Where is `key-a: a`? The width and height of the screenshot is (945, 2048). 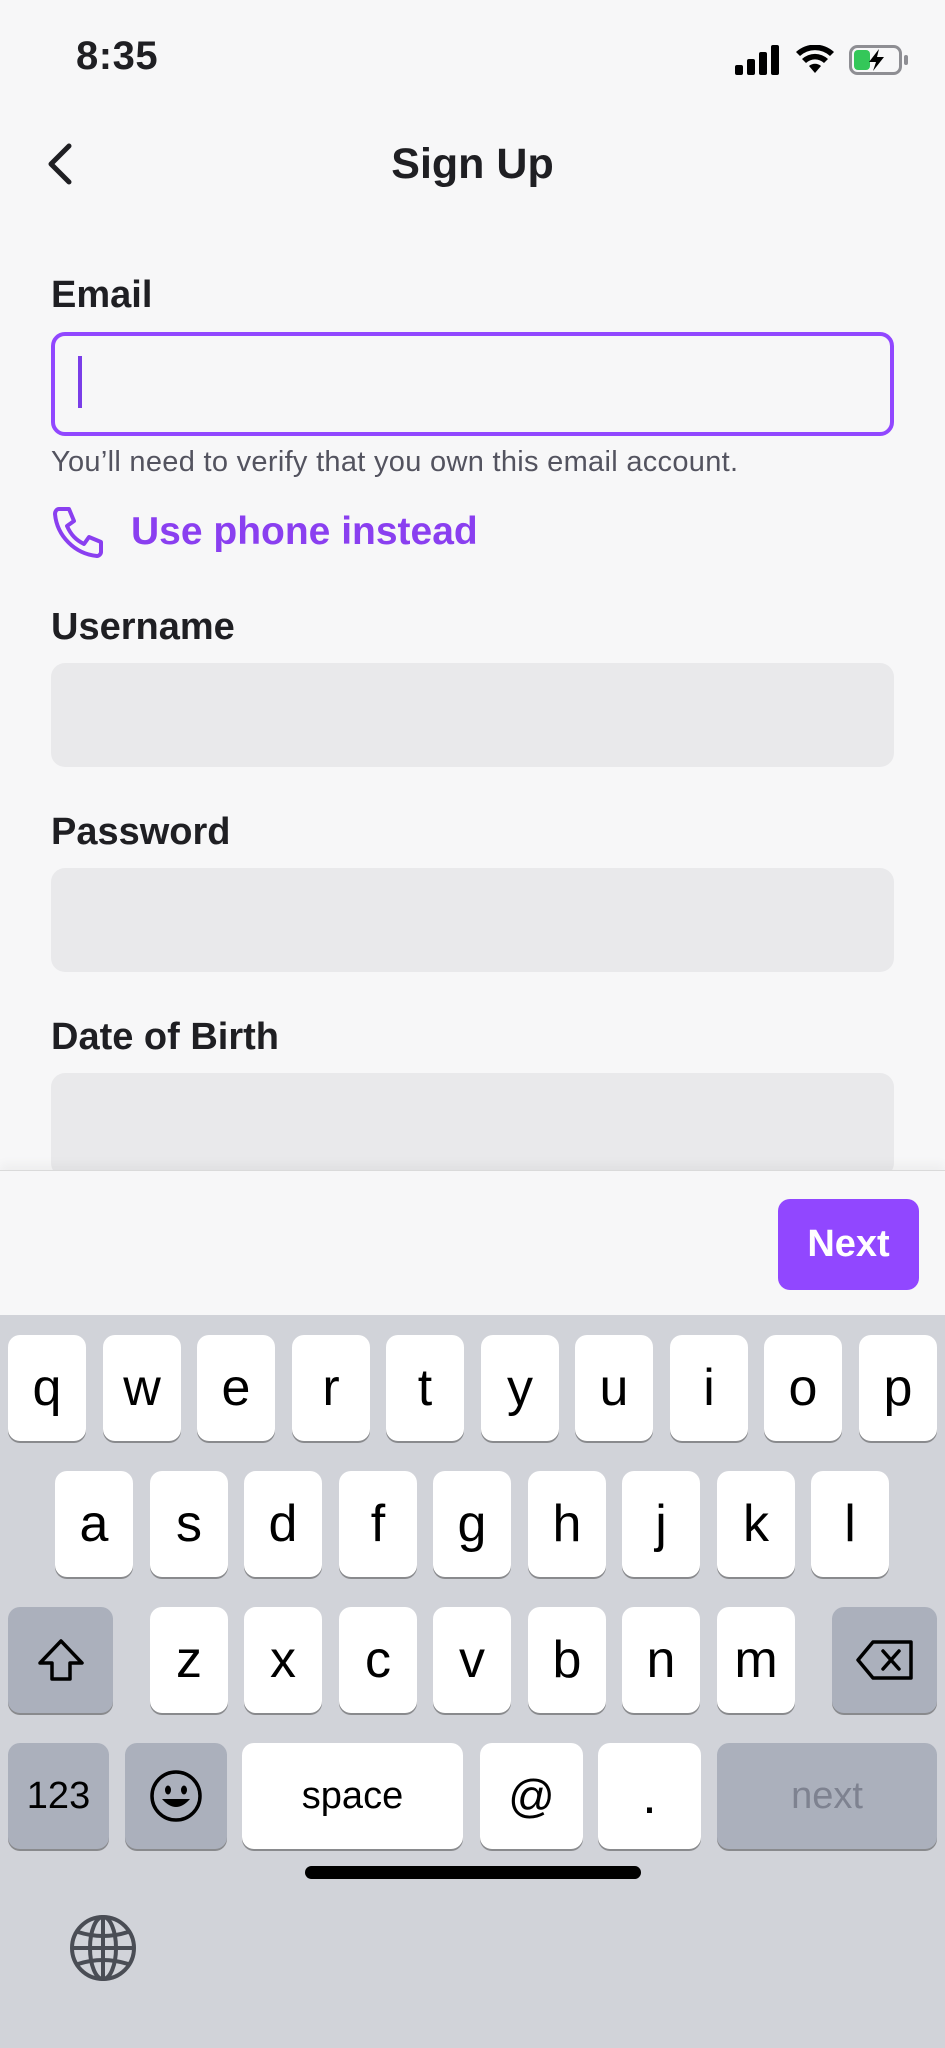
key-a: a is located at coordinates (94, 1524).